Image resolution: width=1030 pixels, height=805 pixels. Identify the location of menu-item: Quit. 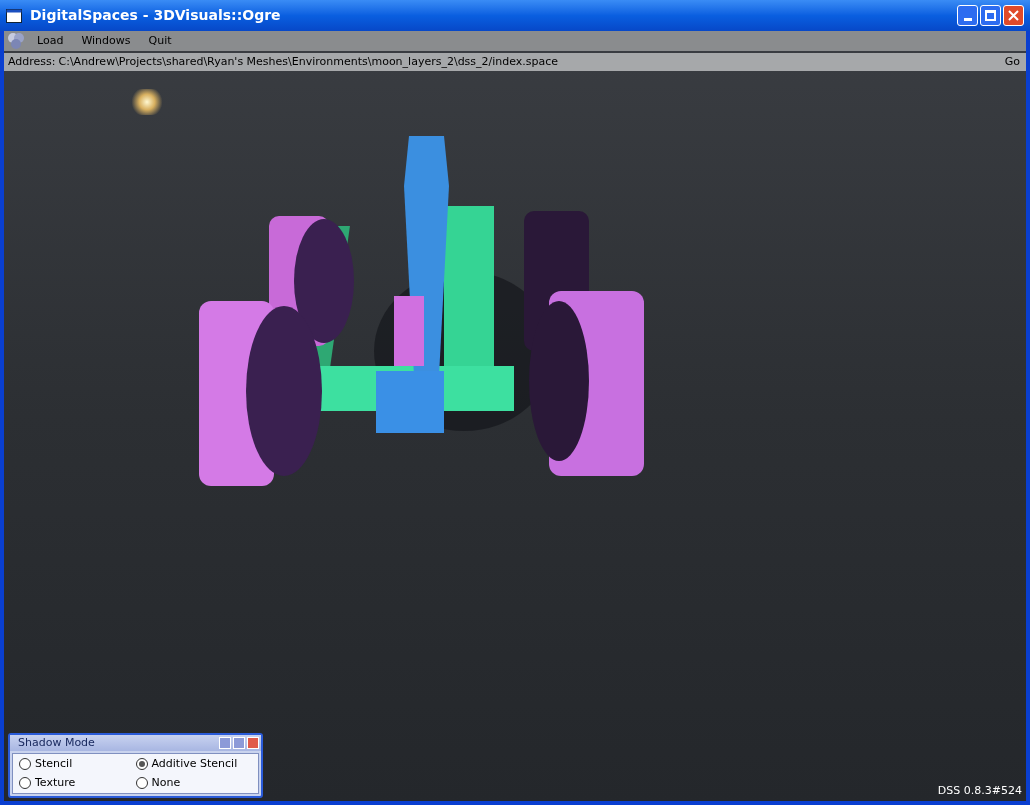
(160, 41).